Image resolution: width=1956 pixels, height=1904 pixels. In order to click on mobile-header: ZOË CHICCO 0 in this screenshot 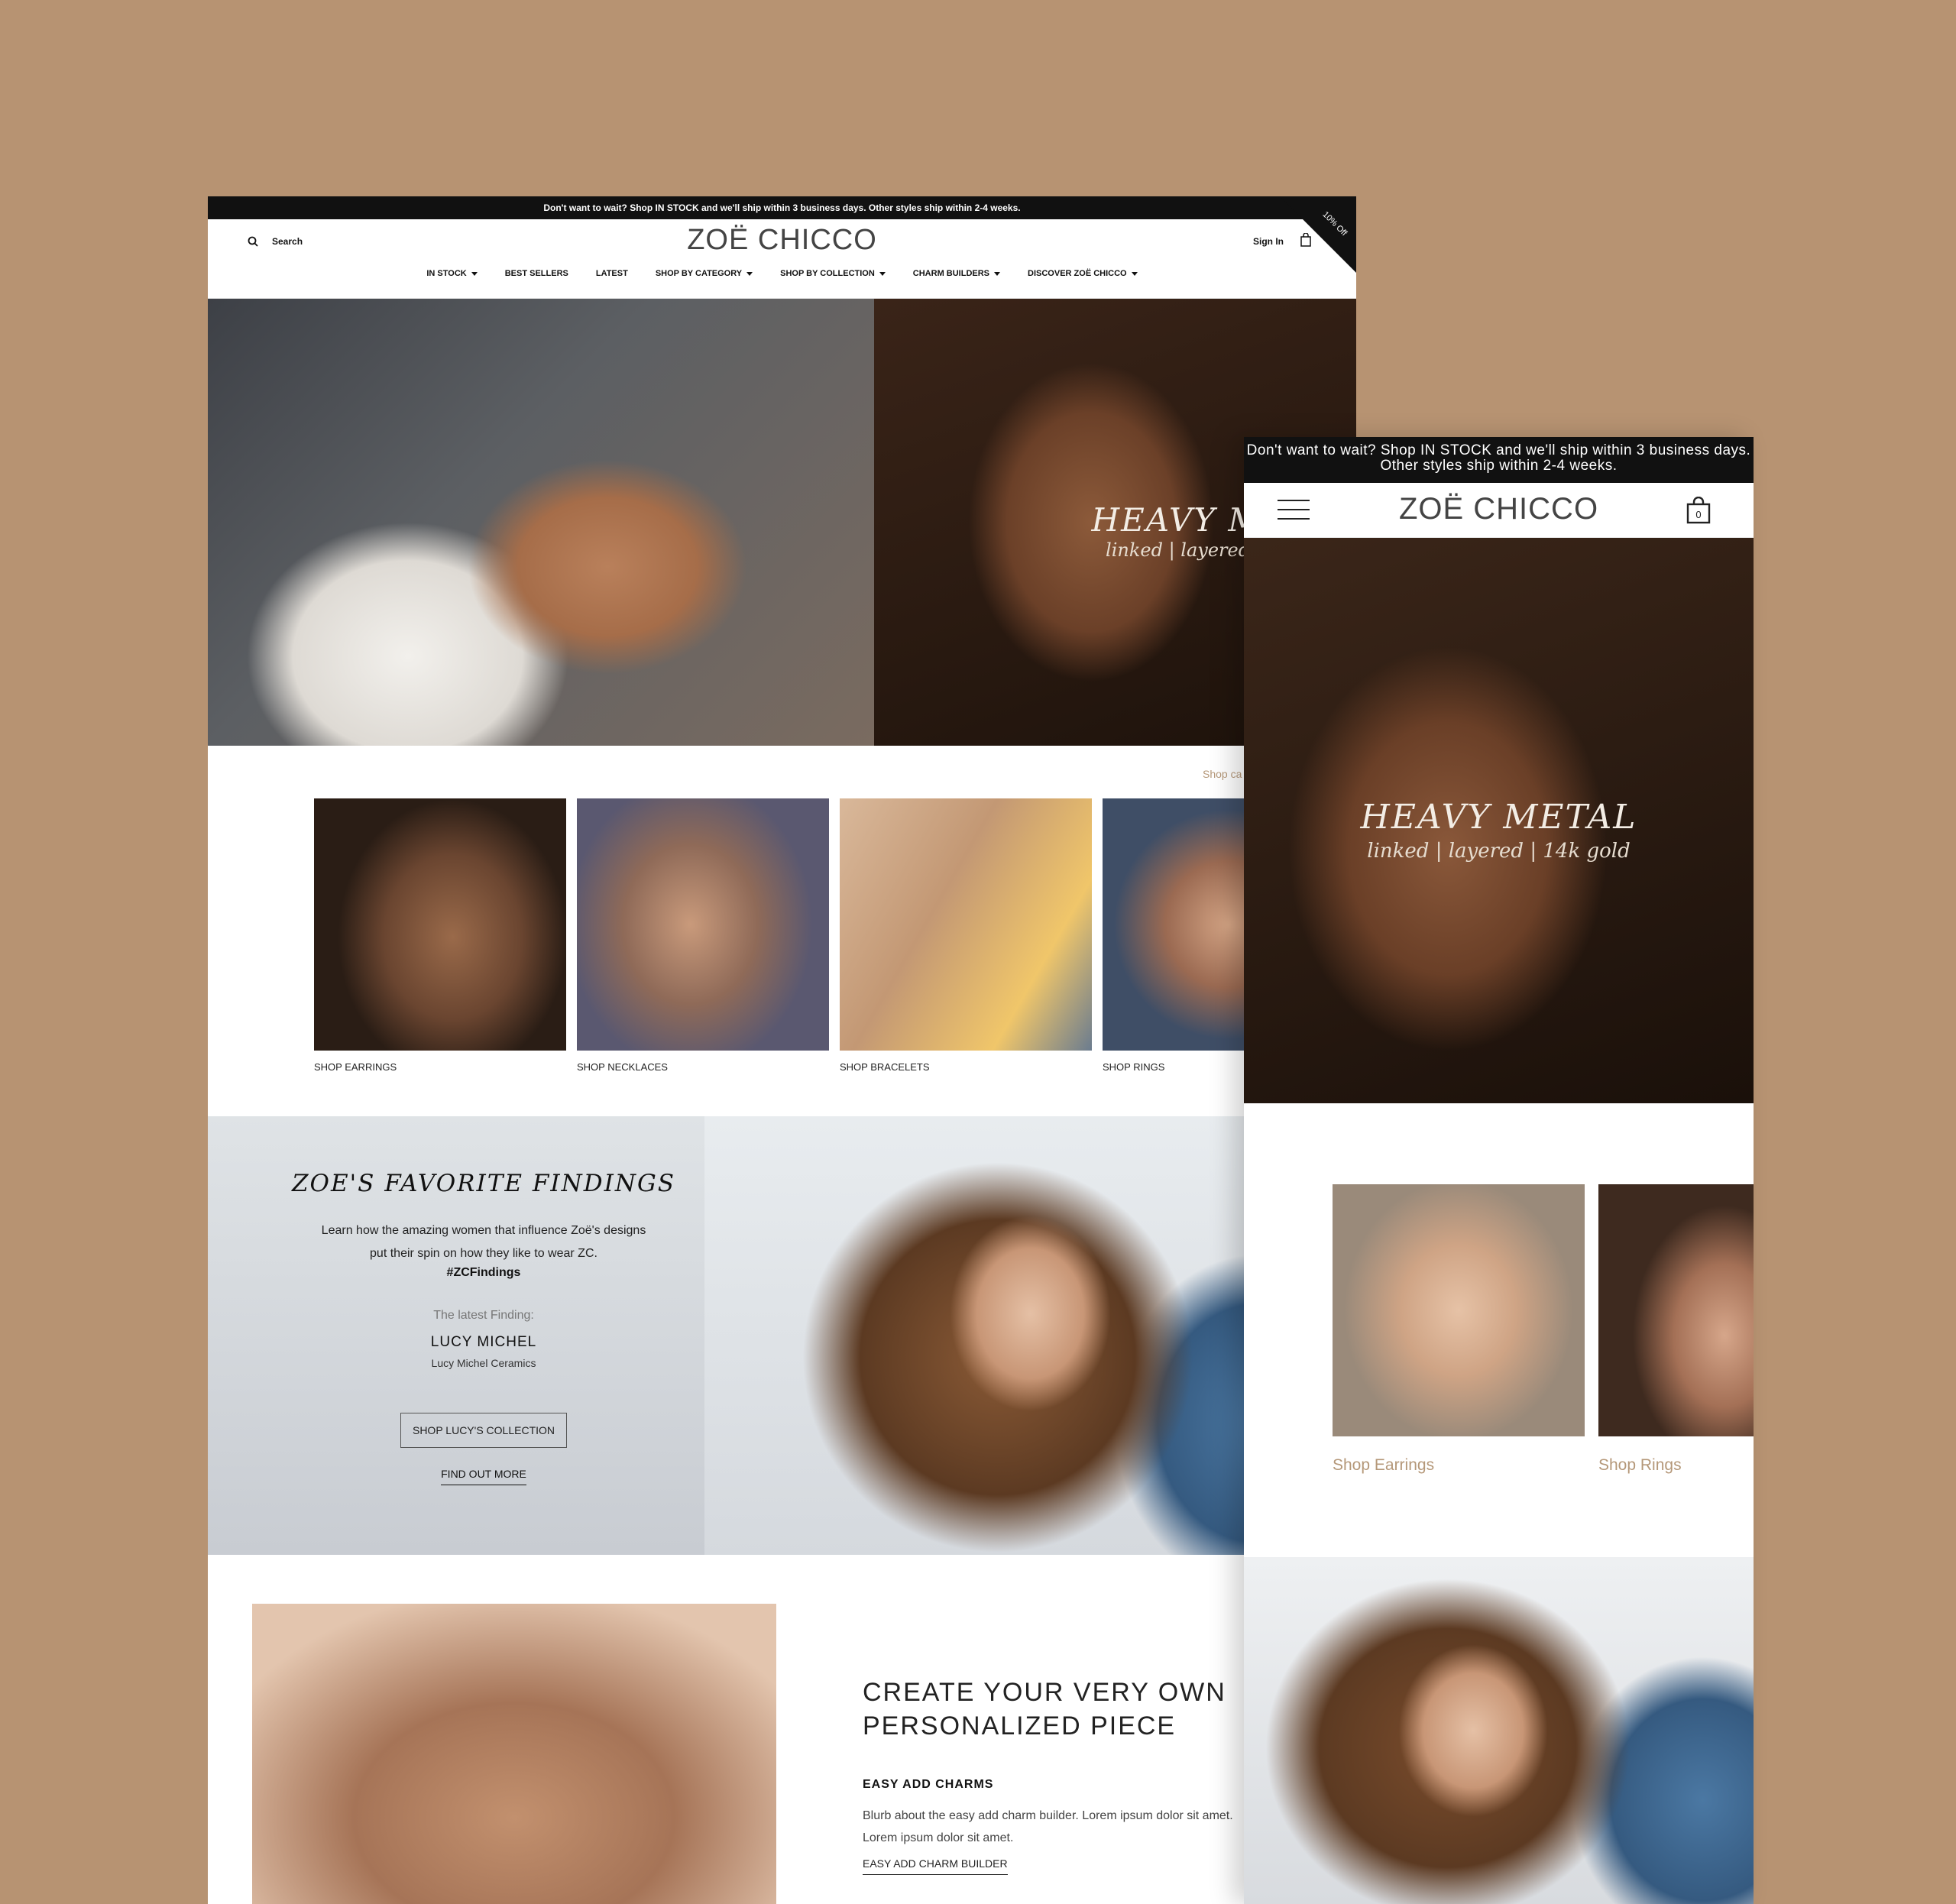, I will do `click(1499, 510)`.